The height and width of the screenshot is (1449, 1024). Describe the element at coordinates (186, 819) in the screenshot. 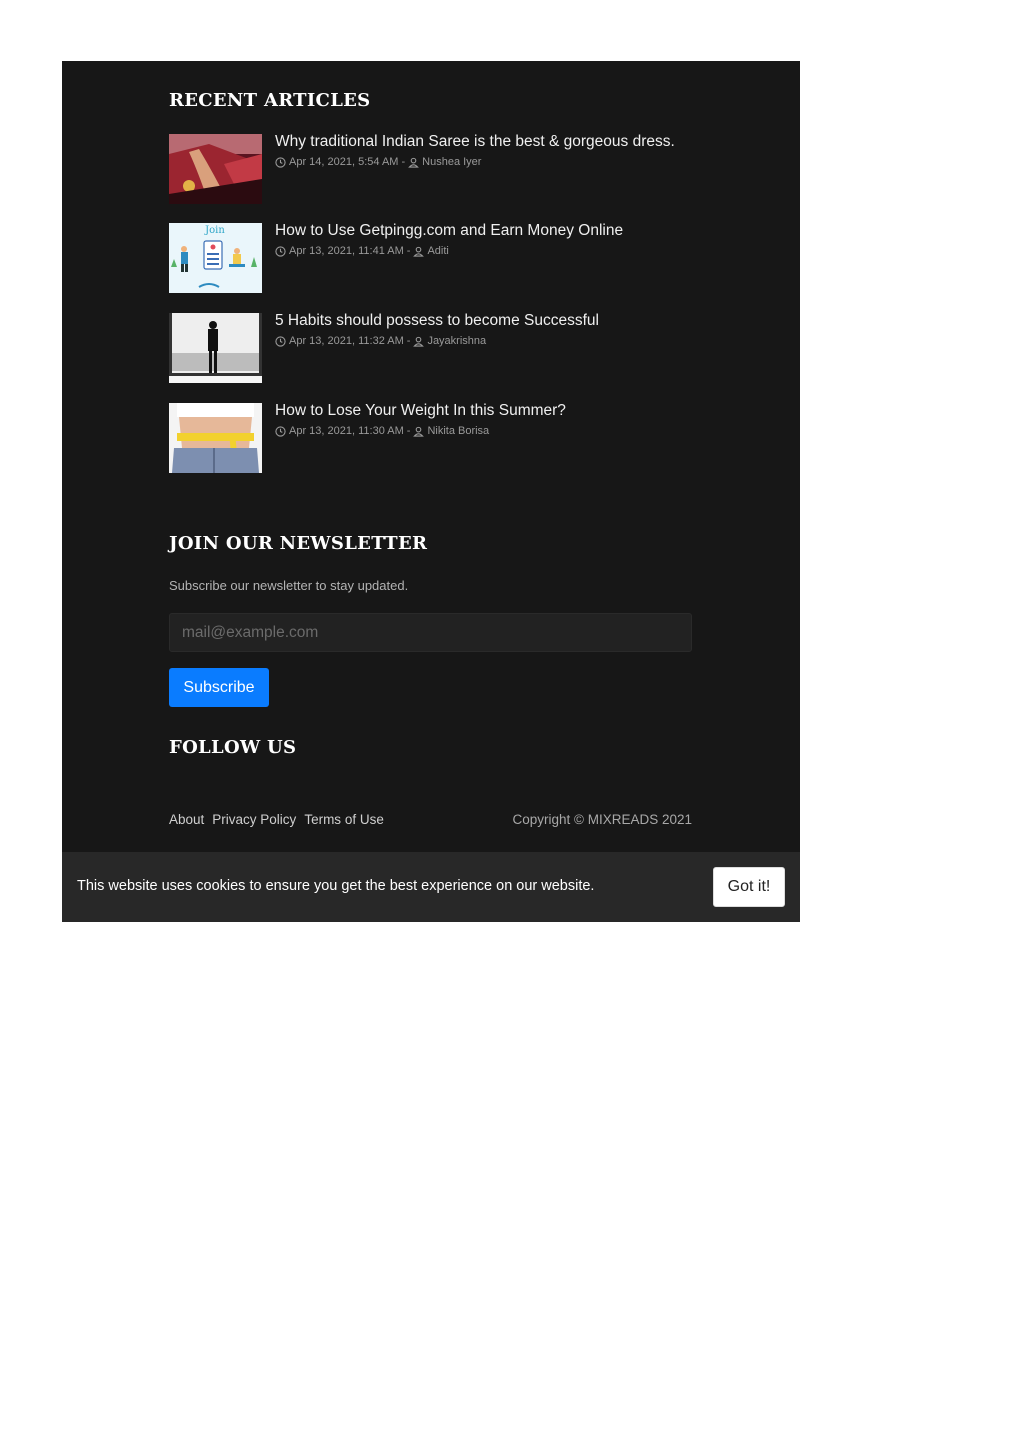

I see `about-link: About` at that location.